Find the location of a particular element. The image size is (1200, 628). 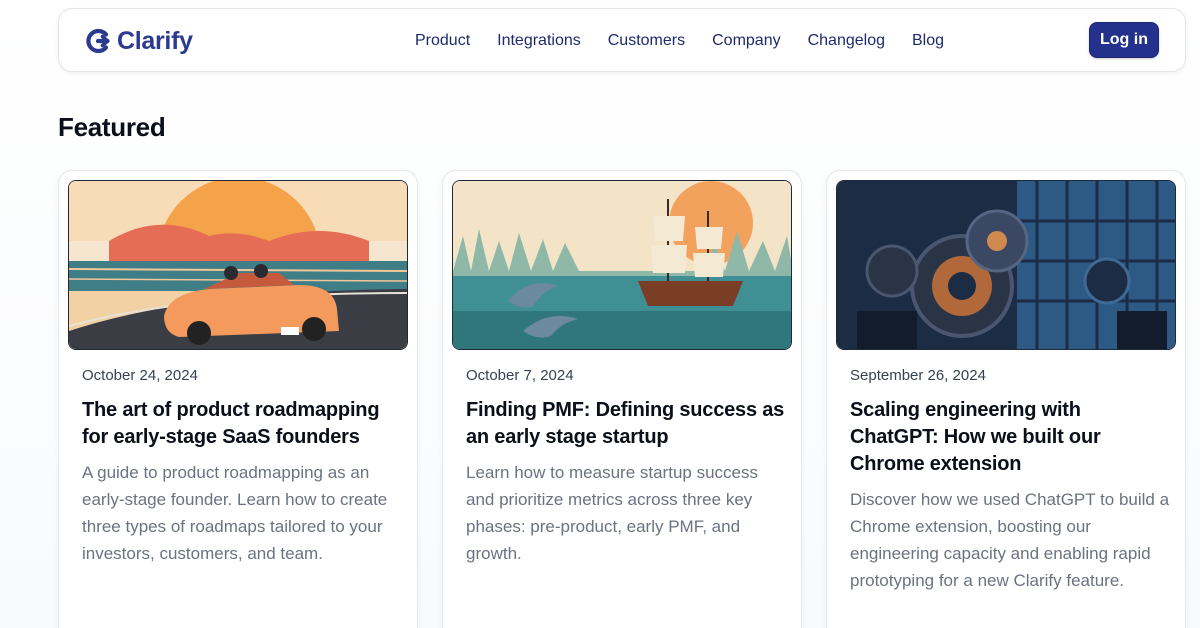

card-date: September 26, 2024 is located at coordinates (918, 375).